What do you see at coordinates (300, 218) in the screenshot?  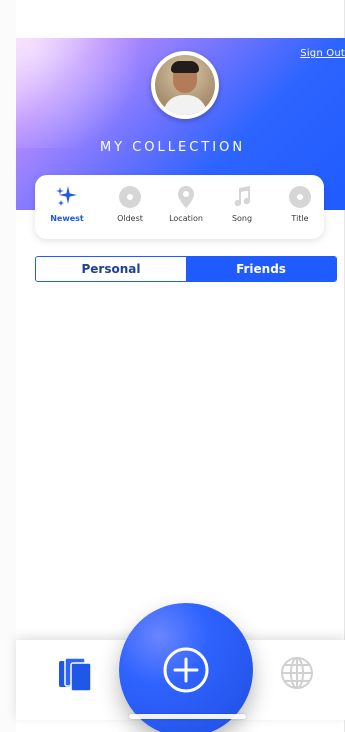 I see `sort-option-label: Title` at bounding box center [300, 218].